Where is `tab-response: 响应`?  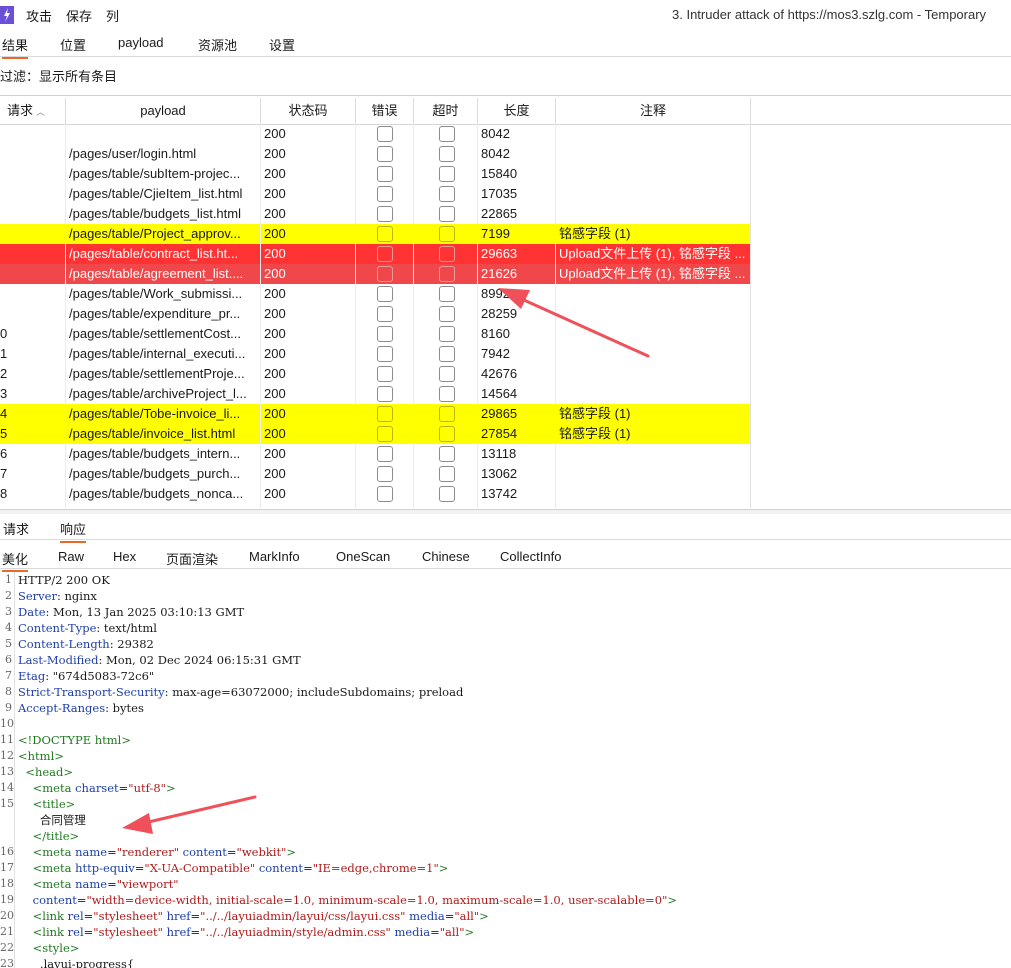
tab-response: 响应 is located at coordinates (73, 531).